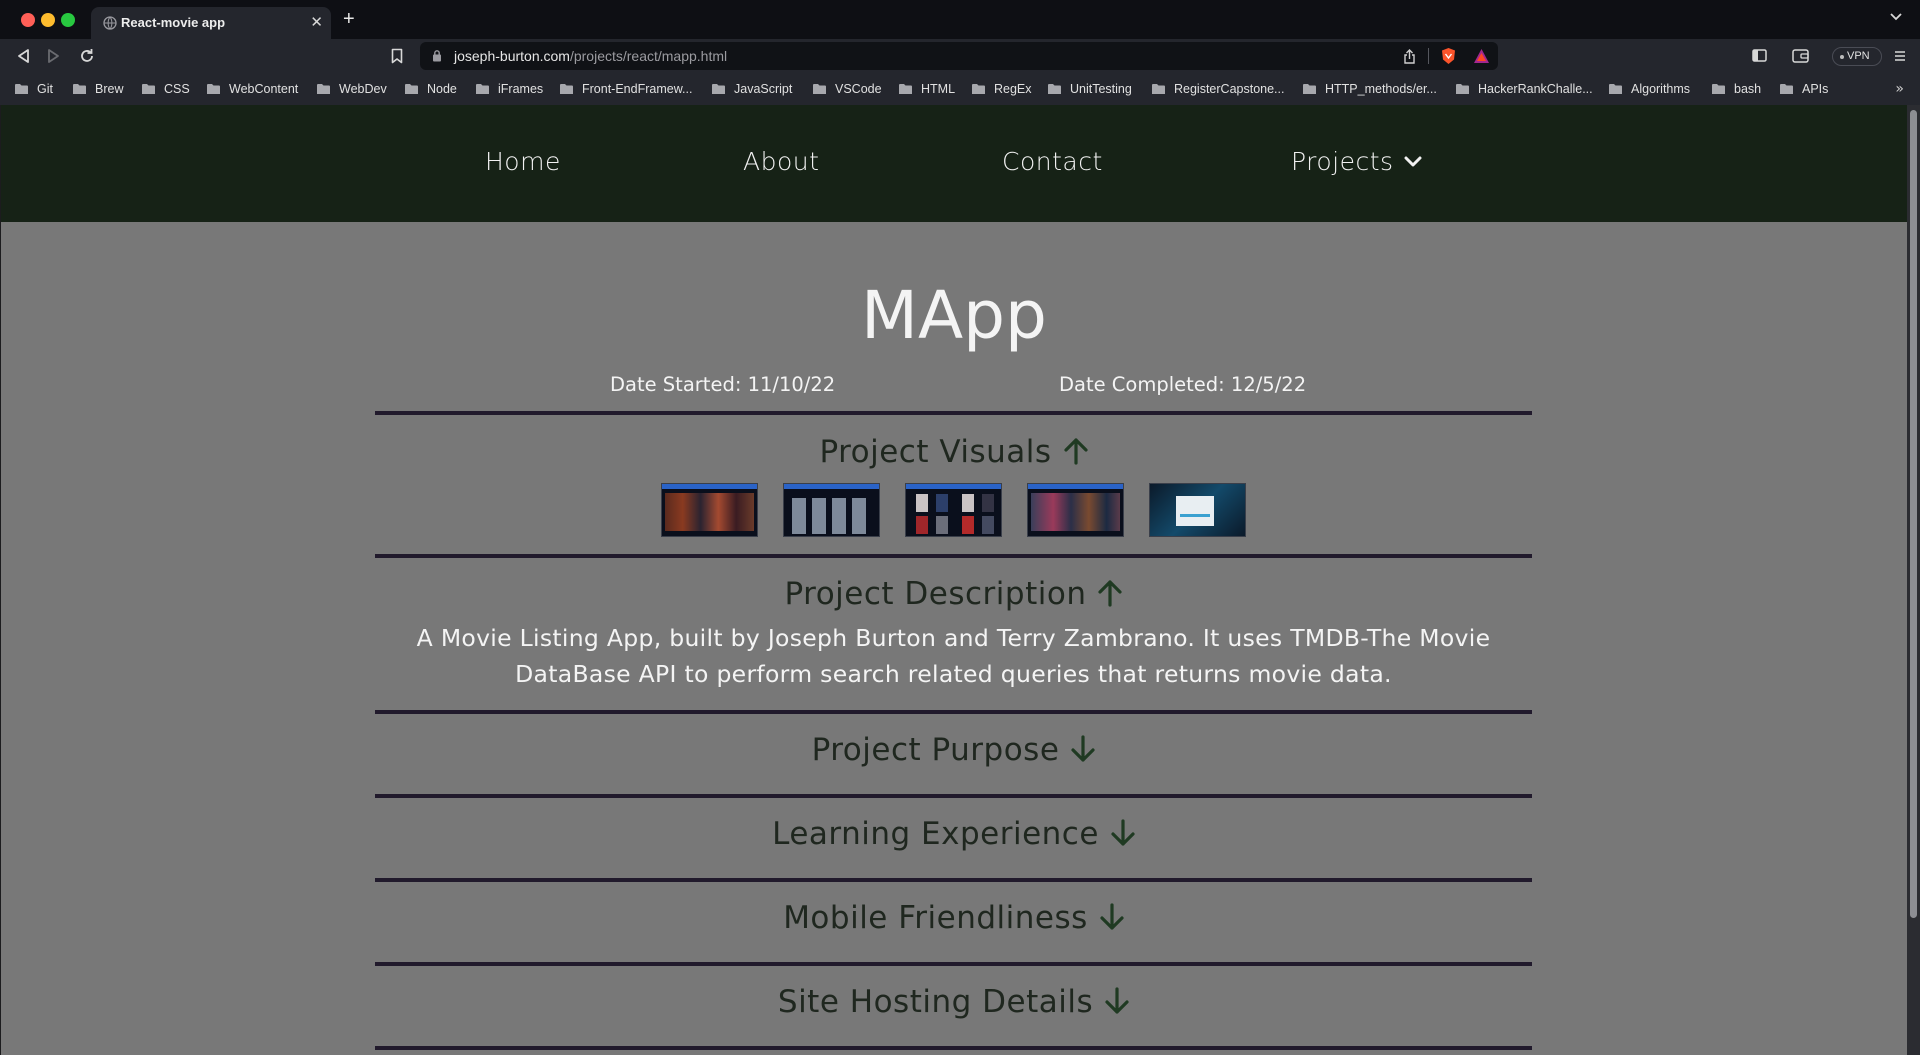  I want to click on bookmark-folder: JavaScript, so click(751, 89).